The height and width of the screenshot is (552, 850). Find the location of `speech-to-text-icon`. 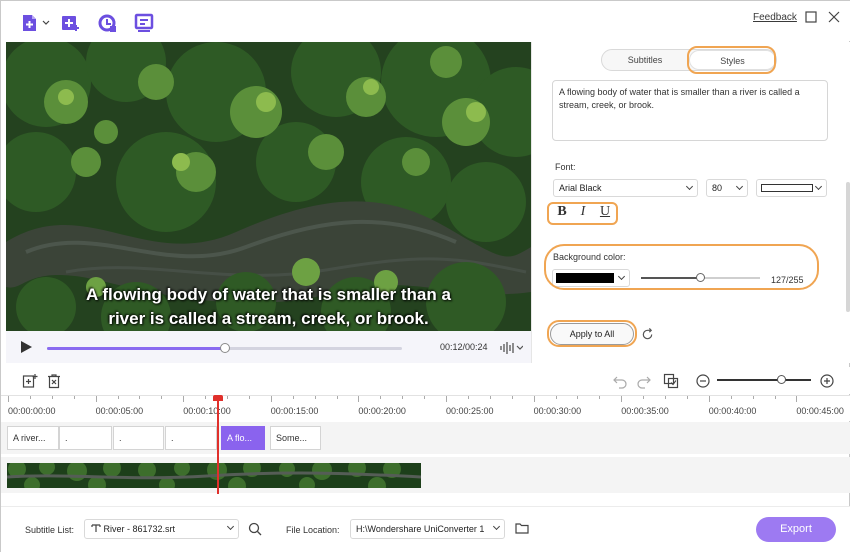

speech-to-text-icon is located at coordinates (107, 23).